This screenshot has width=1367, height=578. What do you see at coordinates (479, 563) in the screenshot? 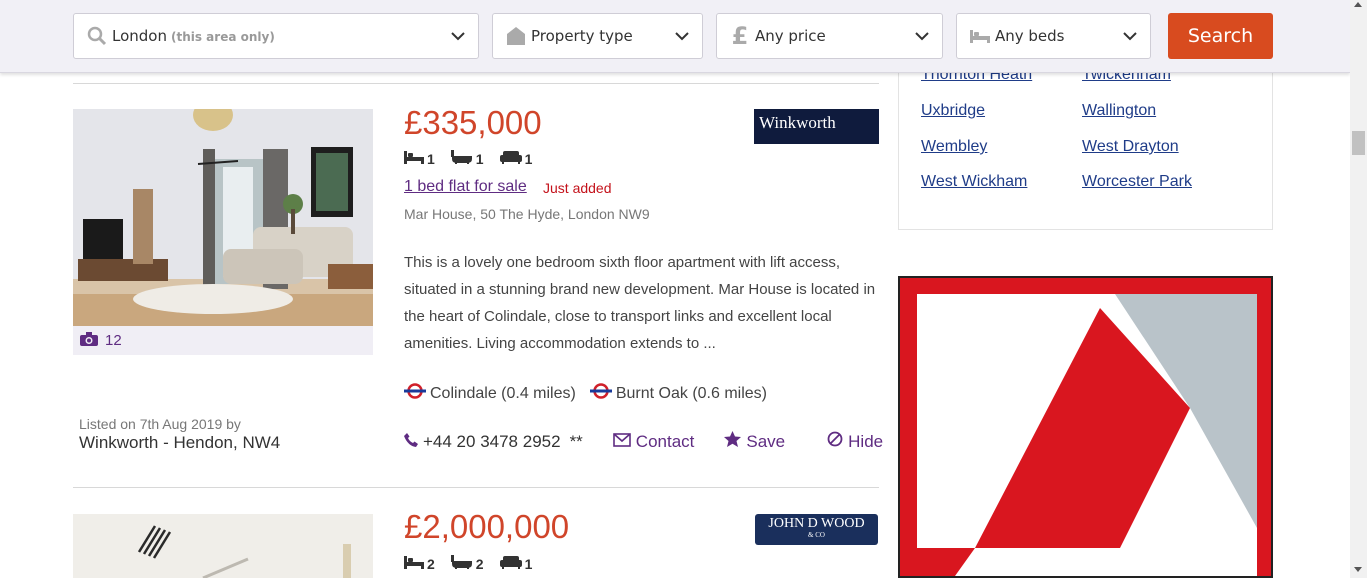
I see `bath-count: 2` at bounding box center [479, 563].